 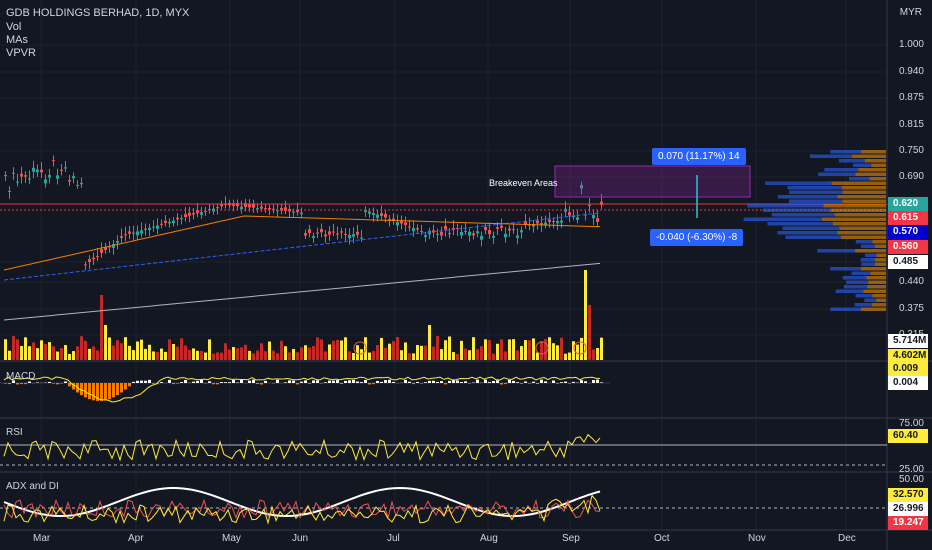 I want to click on macd-signal-tag: 0.004, so click(x=908, y=383).